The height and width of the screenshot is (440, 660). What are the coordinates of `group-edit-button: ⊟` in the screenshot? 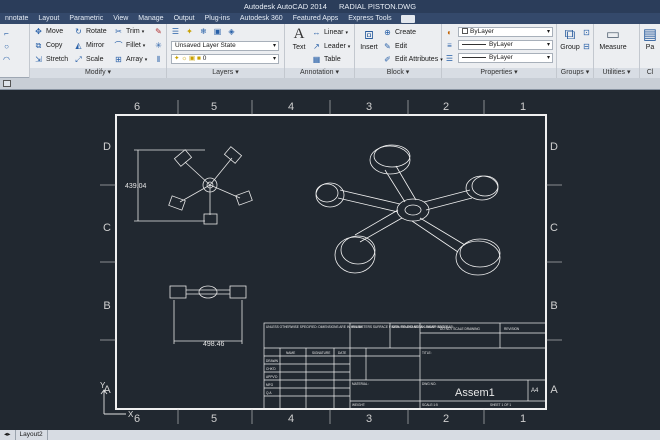 It's located at (588, 46).